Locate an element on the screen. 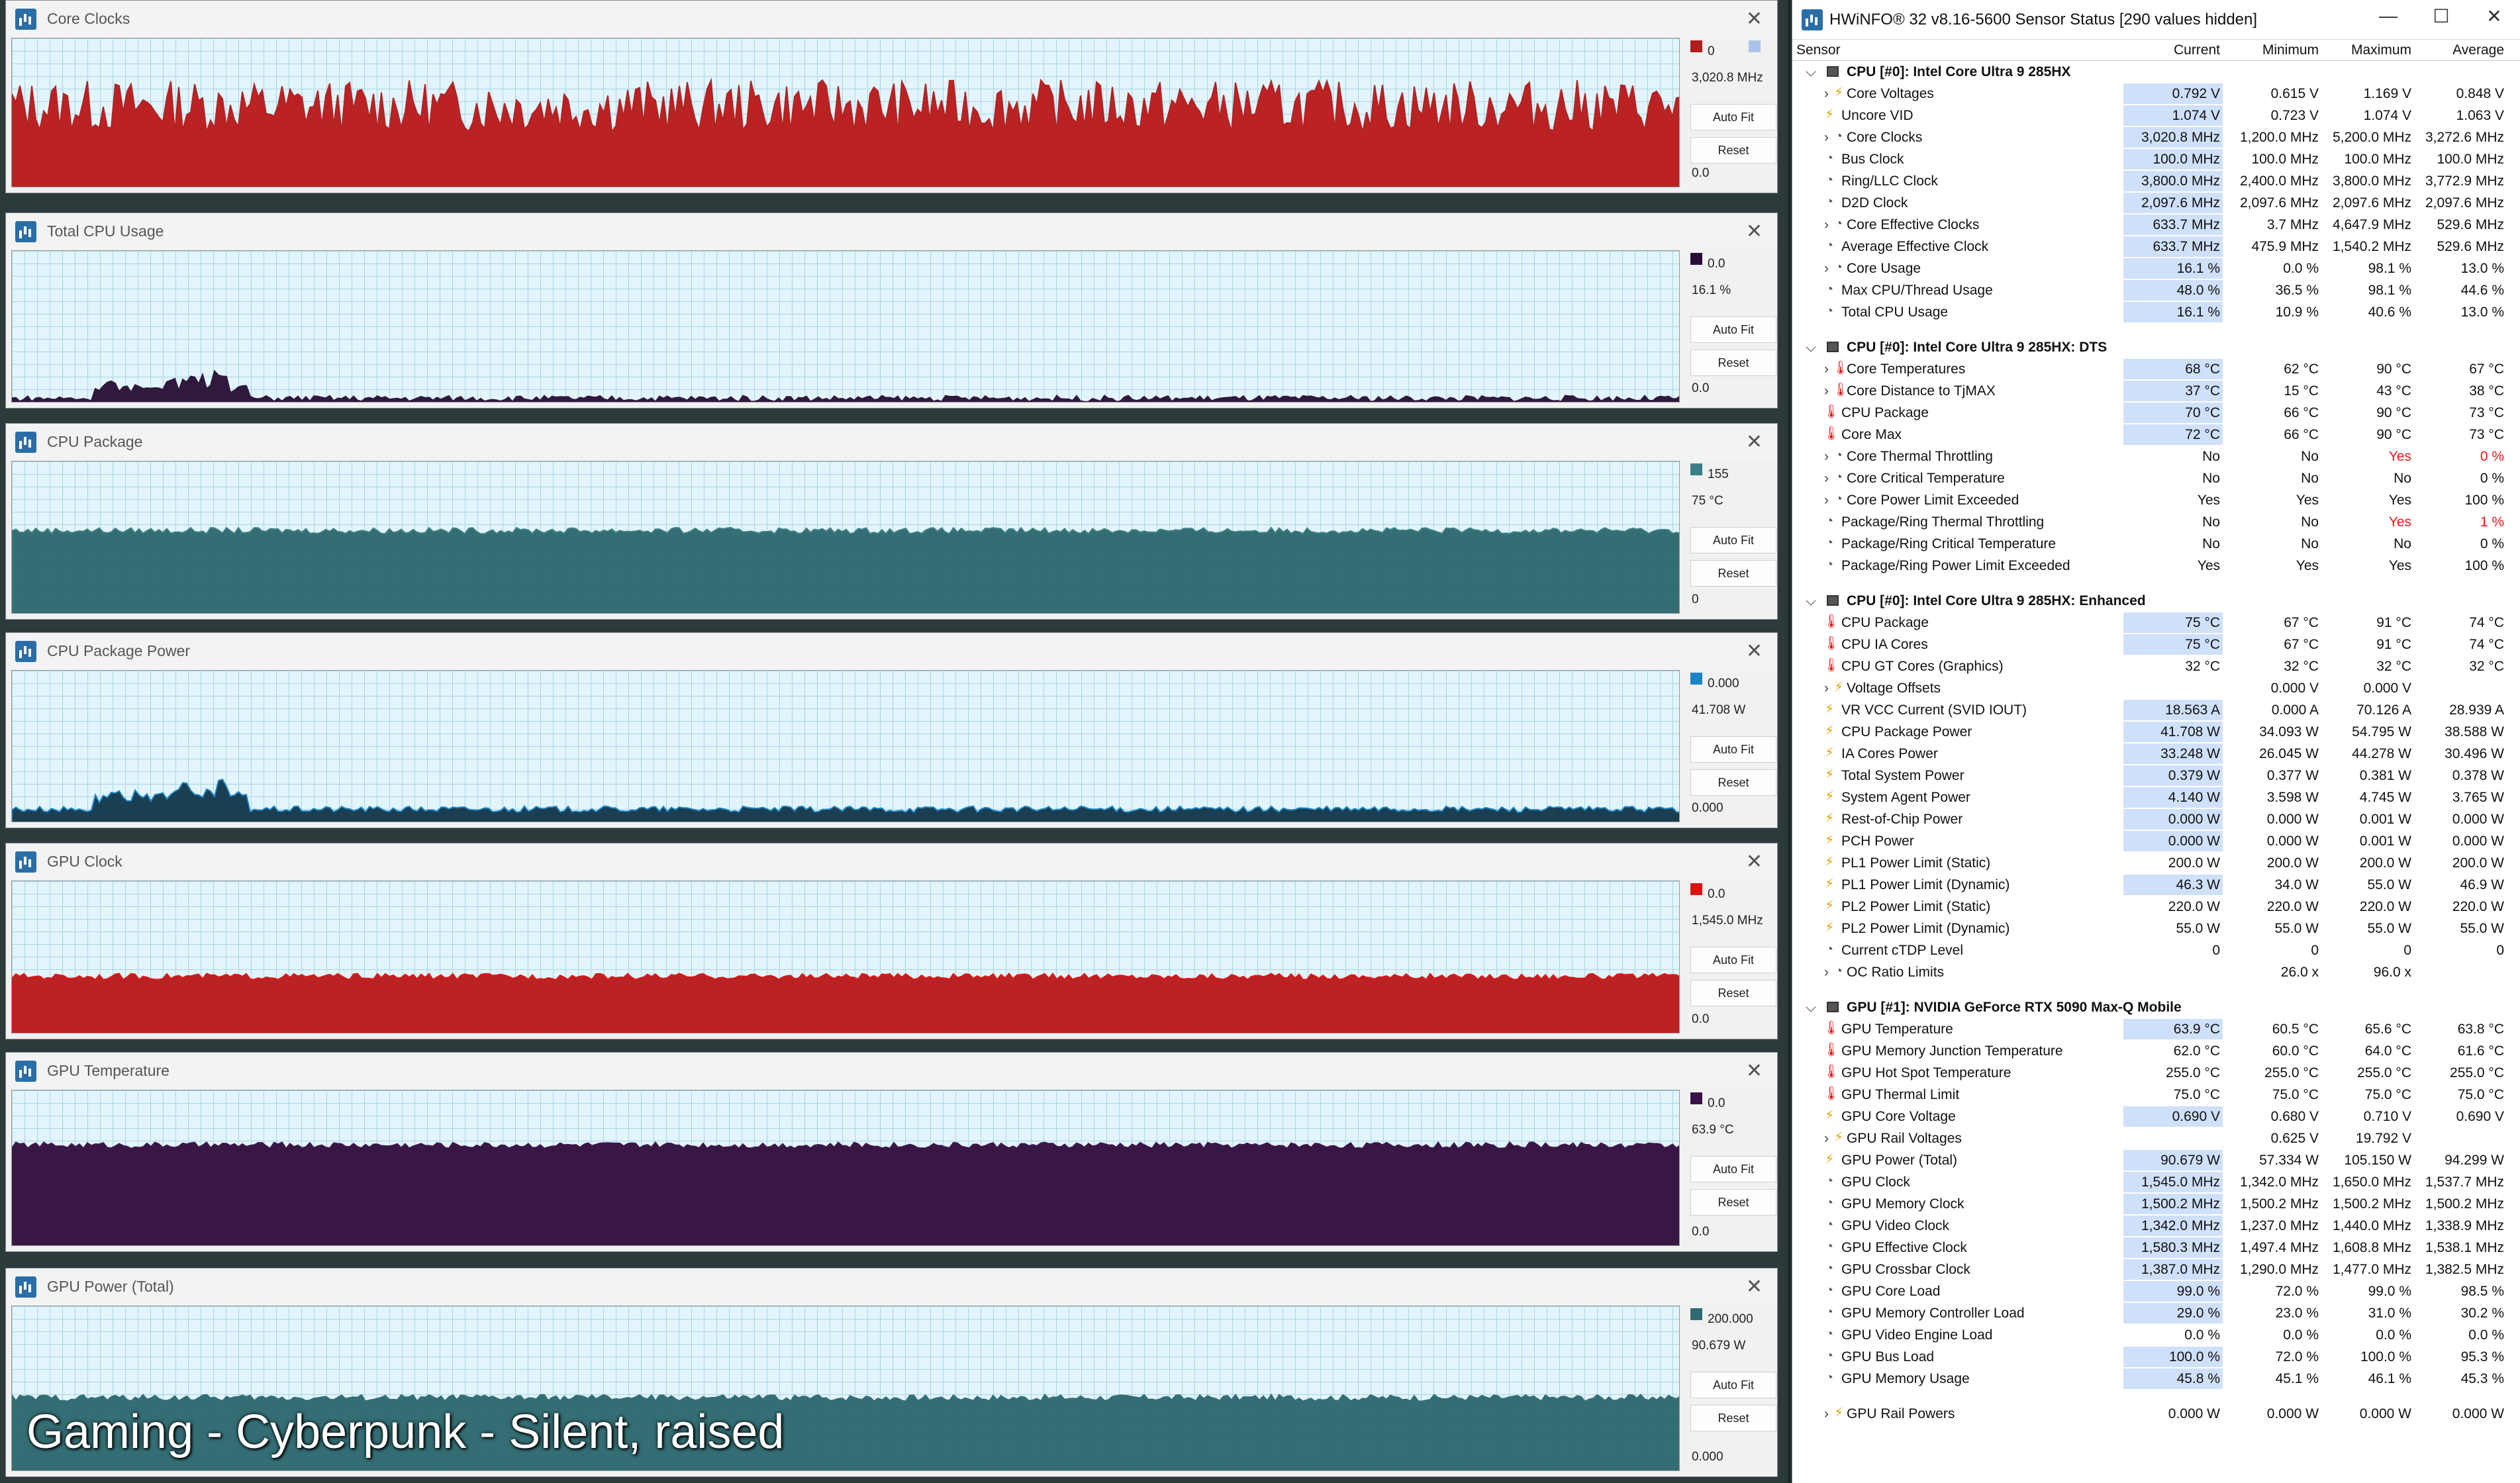  graph-titlebar: Core Clocks ✕ is located at coordinates (891, 19).